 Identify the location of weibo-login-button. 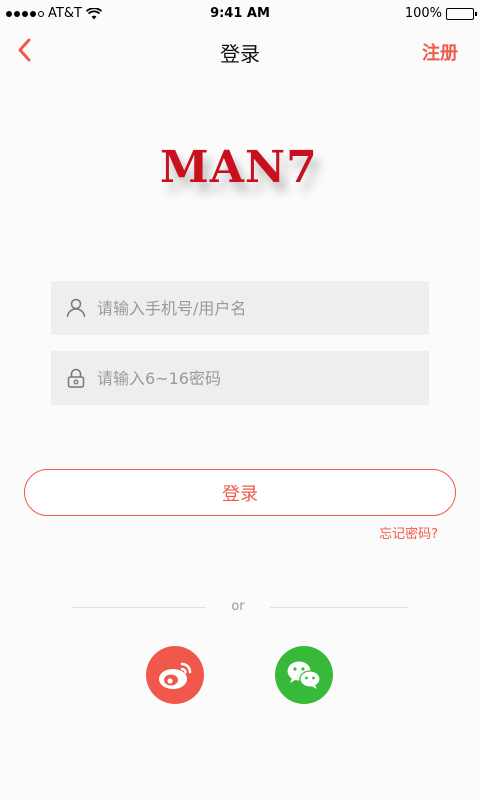
(175, 675).